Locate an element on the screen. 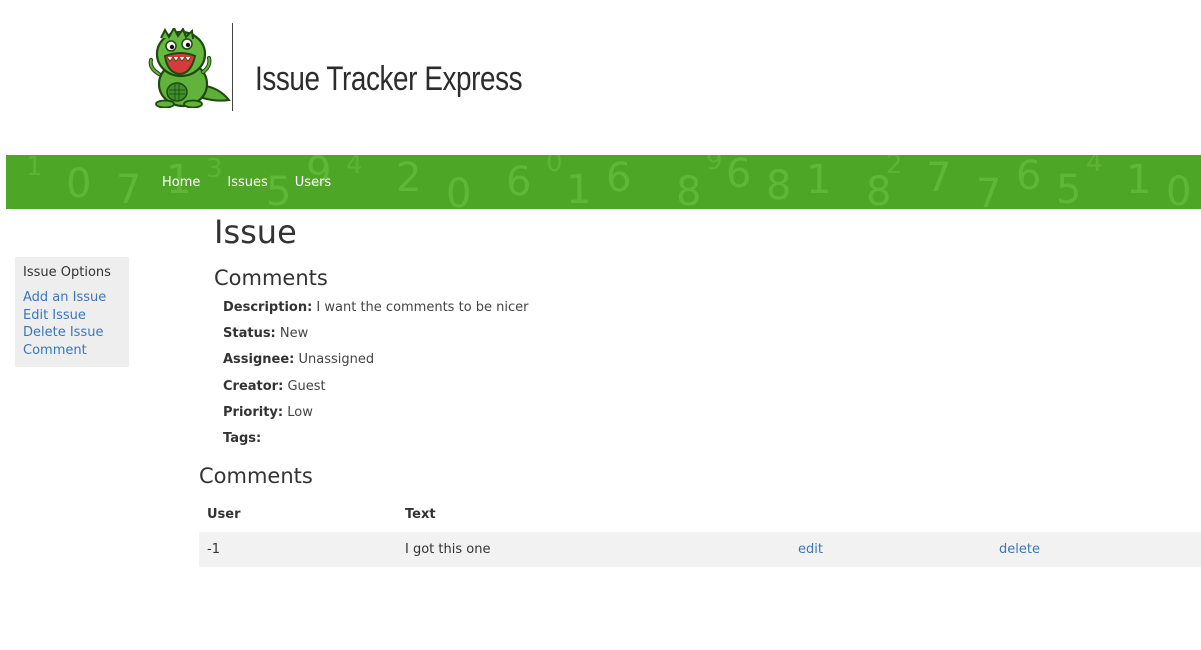 The width and height of the screenshot is (1201, 650). add-issue-link: Add an Issue is located at coordinates (72, 298).